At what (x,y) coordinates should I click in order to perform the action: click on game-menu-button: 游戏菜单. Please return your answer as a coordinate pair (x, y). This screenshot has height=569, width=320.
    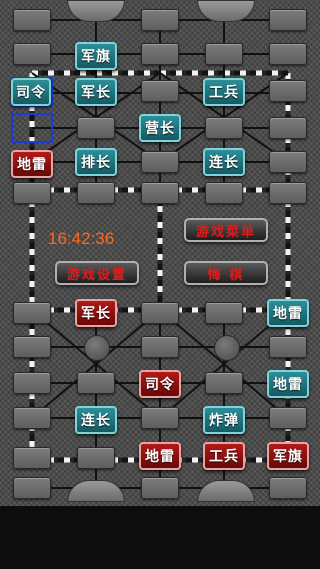
    Looking at the image, I should click on (226, 230).